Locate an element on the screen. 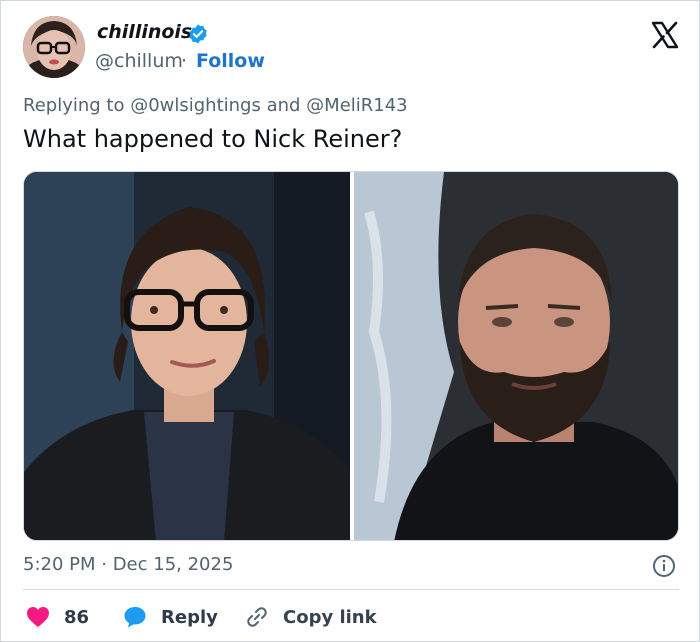 This screenshot has width=700, height=642. author-handle: @chillum is located at coordinates (139, 61).